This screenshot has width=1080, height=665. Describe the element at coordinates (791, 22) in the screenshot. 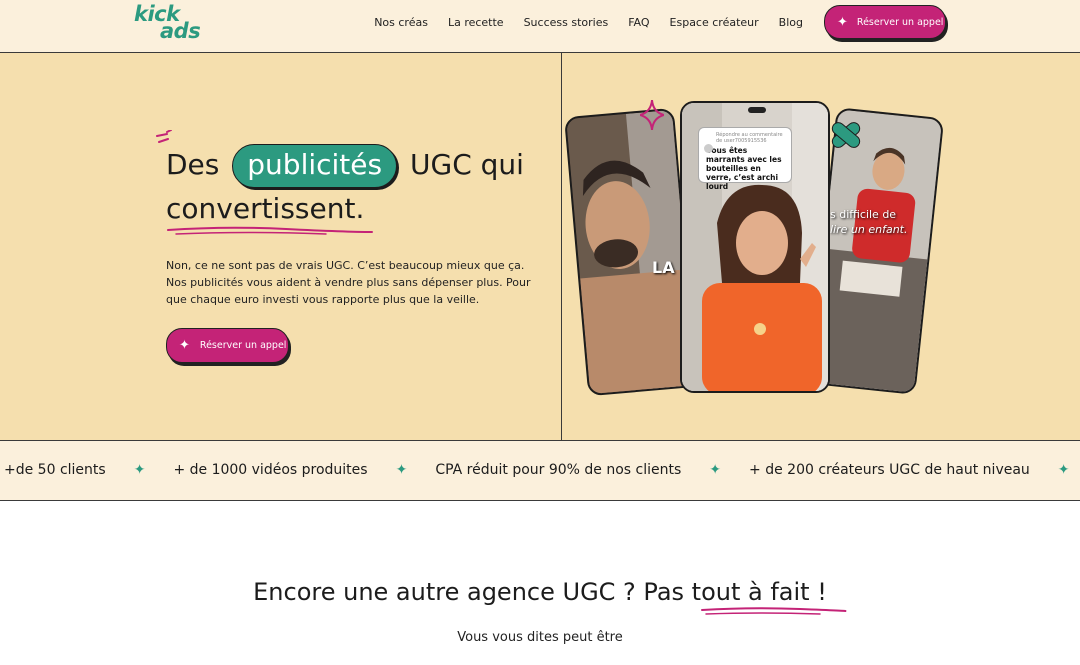

I see `nav-link-blog: Blog` at that location.